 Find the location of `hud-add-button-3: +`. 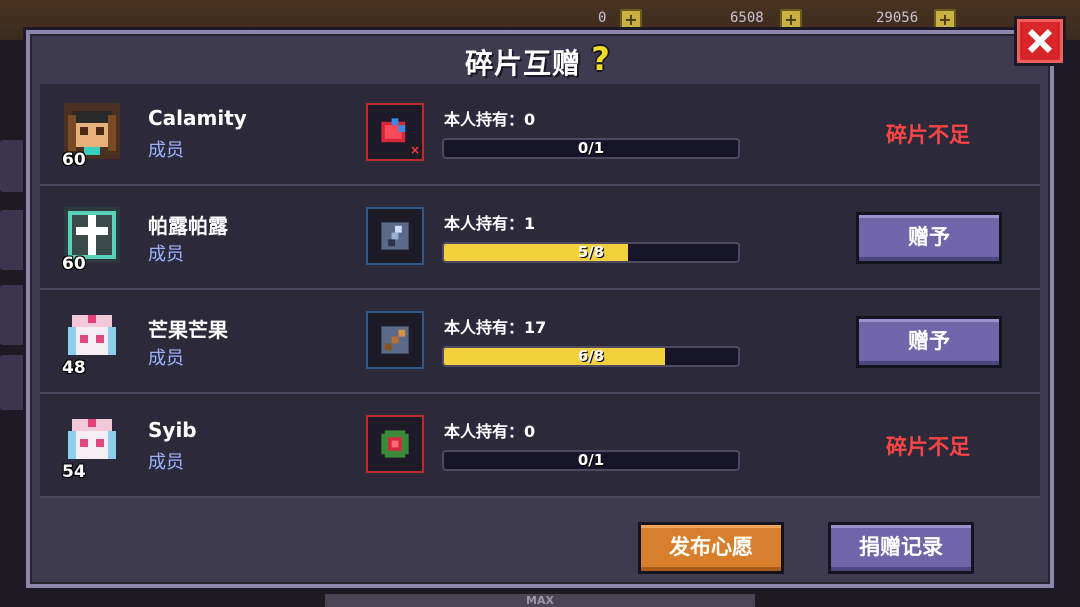

hud-add-button-3: + is located at coordinates (945, 20).